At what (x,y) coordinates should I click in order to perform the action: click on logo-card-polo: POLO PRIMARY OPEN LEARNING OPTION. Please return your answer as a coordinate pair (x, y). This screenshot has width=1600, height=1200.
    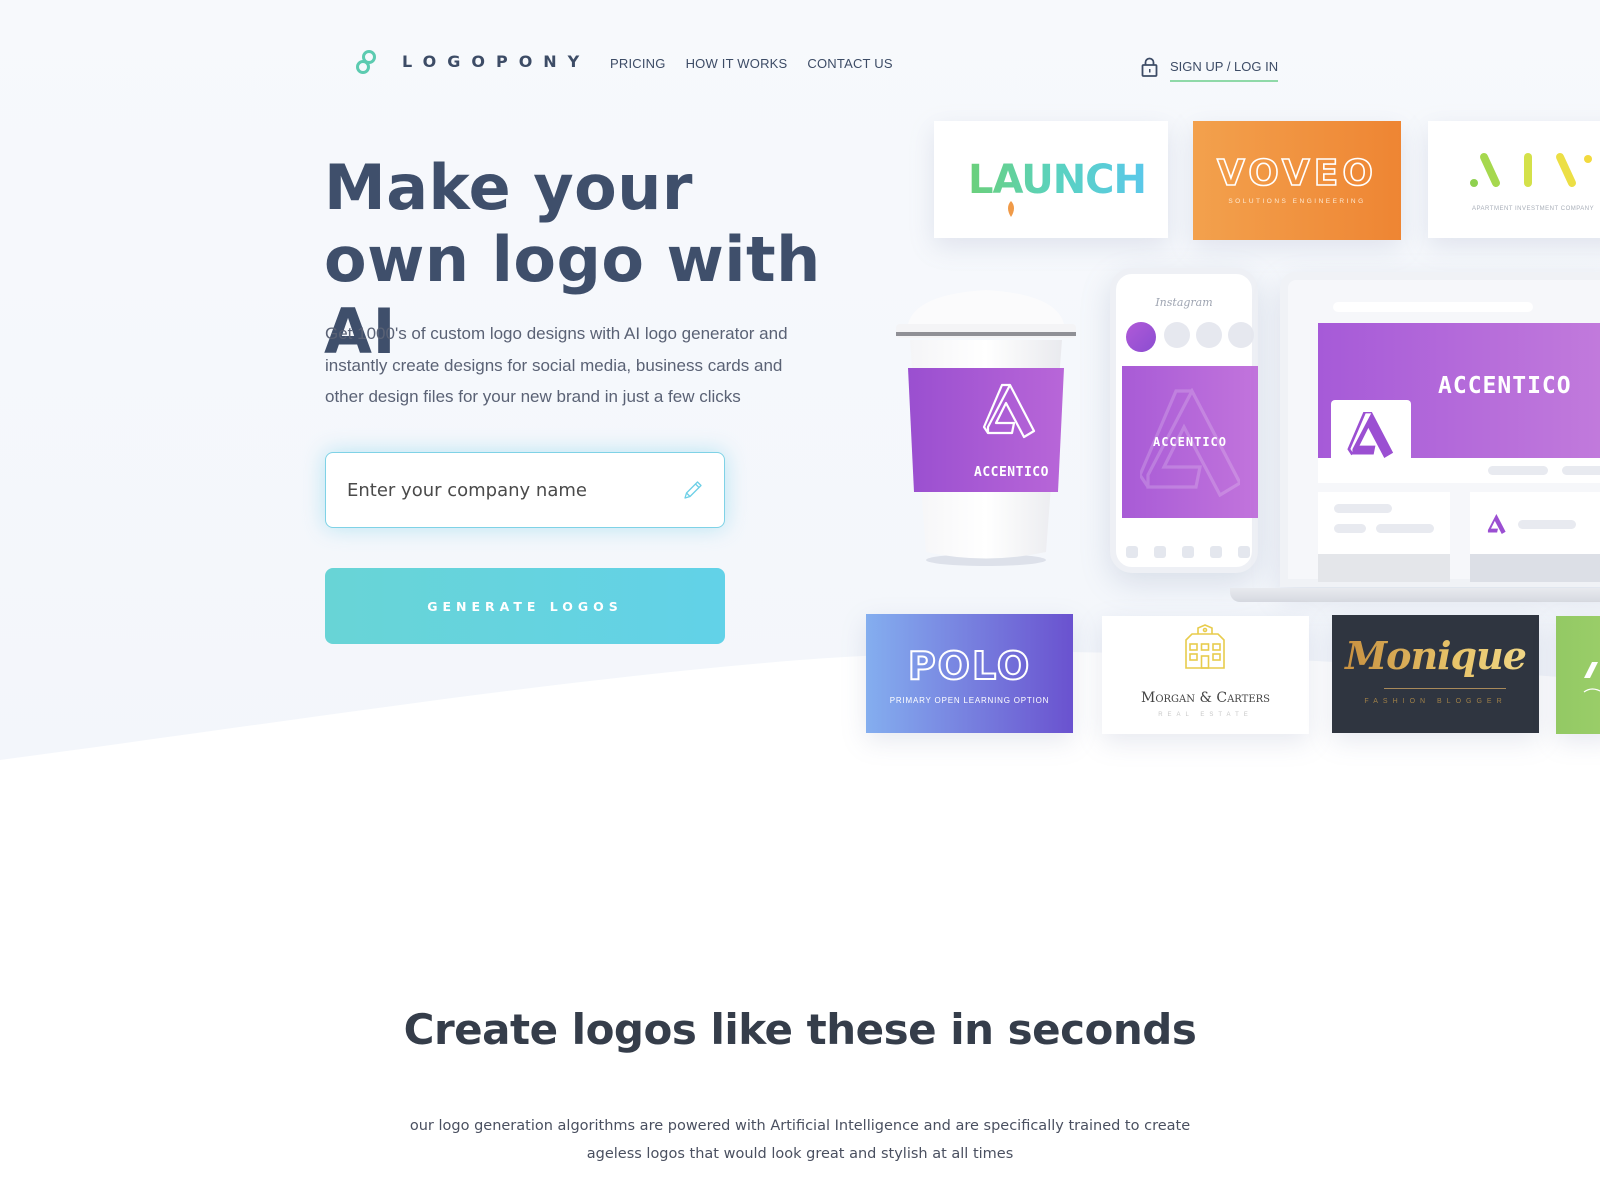
    Looking at the image, I should click on (969, 673).